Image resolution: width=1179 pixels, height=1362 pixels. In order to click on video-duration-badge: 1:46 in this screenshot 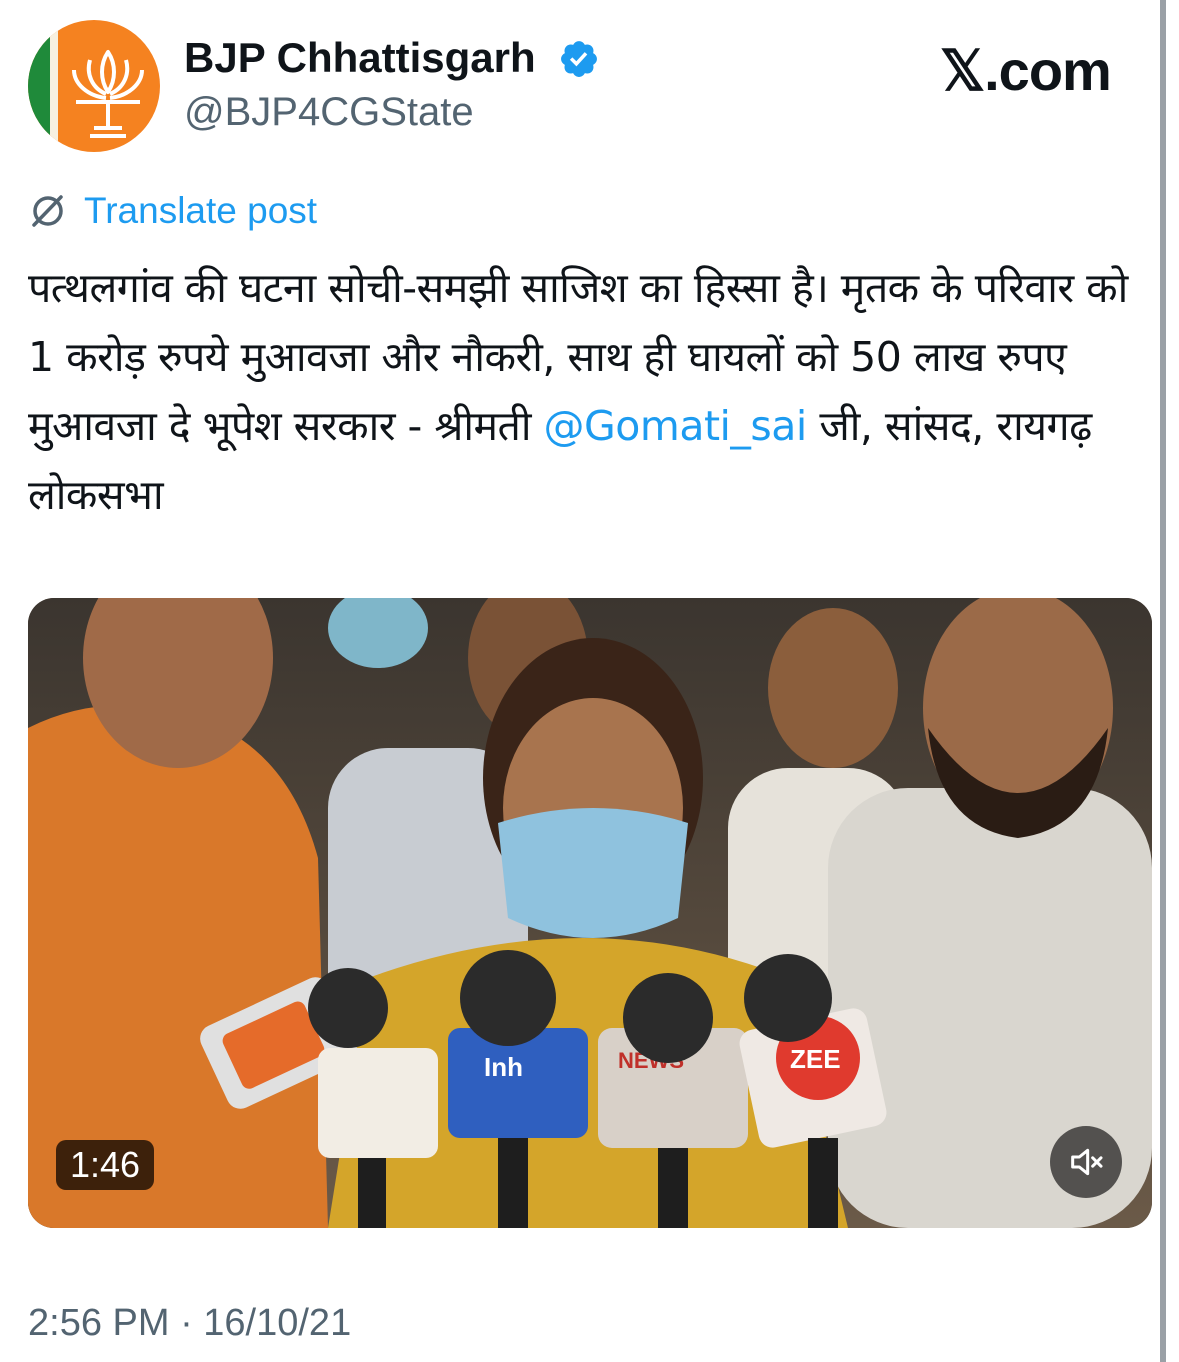, I will do `click(105, 1165)`.